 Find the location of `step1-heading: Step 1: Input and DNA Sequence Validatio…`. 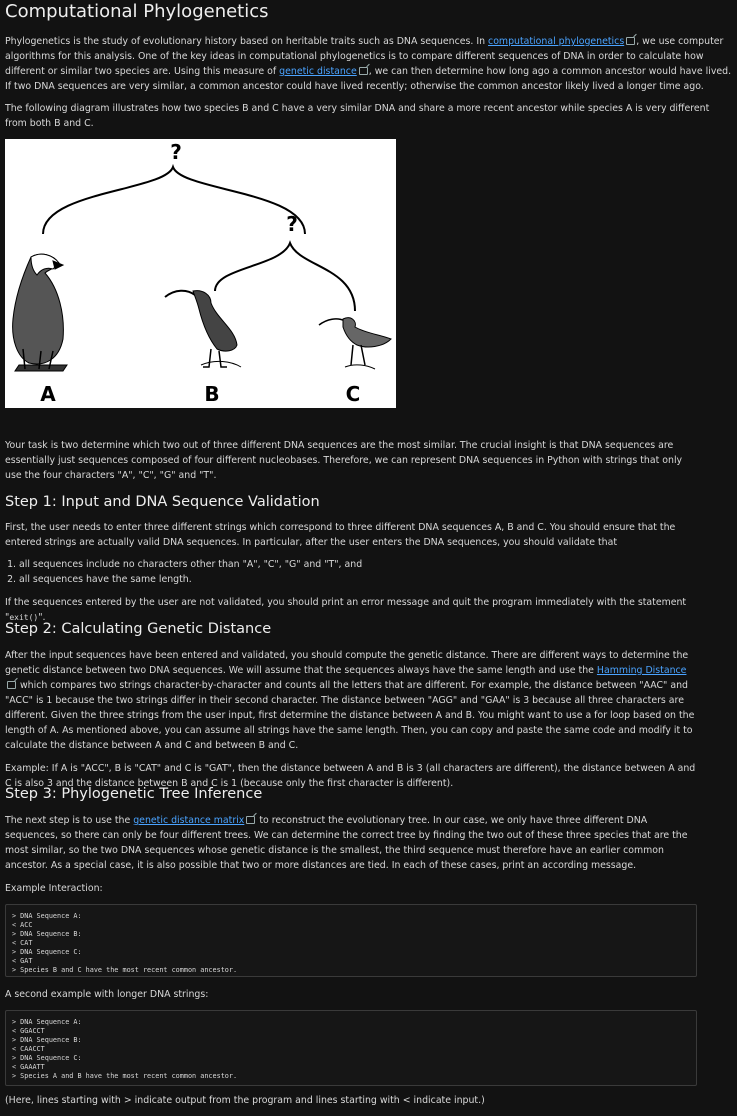

step1-heading: Step 1: Input and DNA Sequence Validatio… is located at coordinates (162, 502).